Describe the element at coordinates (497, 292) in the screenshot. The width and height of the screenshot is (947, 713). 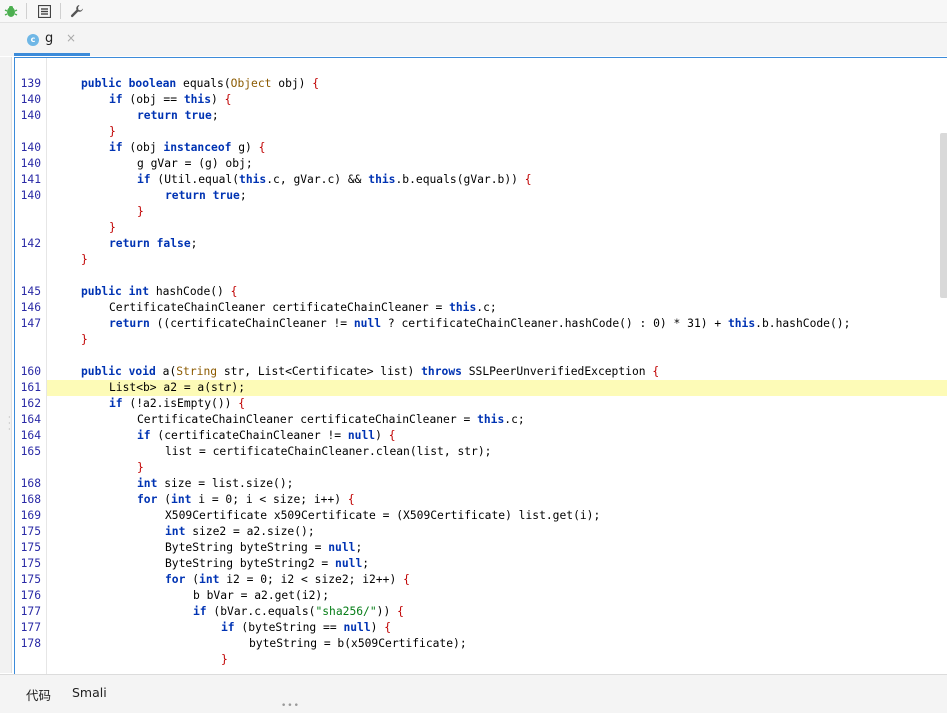
I see `code-text: public int hashCode() {` at that location.